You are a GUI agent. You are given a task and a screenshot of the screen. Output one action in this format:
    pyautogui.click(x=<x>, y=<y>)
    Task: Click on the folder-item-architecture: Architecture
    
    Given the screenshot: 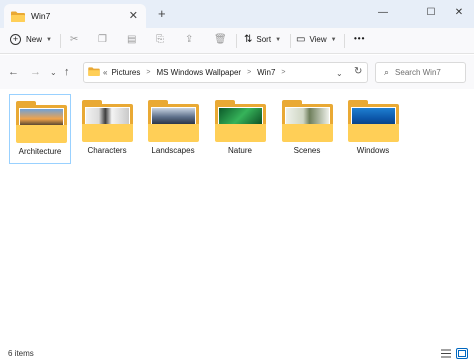 What is the action you would take?
    pyautogui.click(x=40, y=129)
    